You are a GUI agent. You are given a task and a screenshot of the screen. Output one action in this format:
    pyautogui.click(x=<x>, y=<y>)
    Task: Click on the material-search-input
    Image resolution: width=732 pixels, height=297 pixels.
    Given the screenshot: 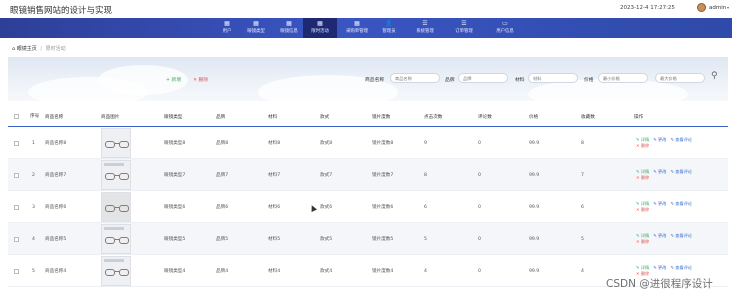 What is the action you would take?
    pyautogui.click(x=553, y=78)
    